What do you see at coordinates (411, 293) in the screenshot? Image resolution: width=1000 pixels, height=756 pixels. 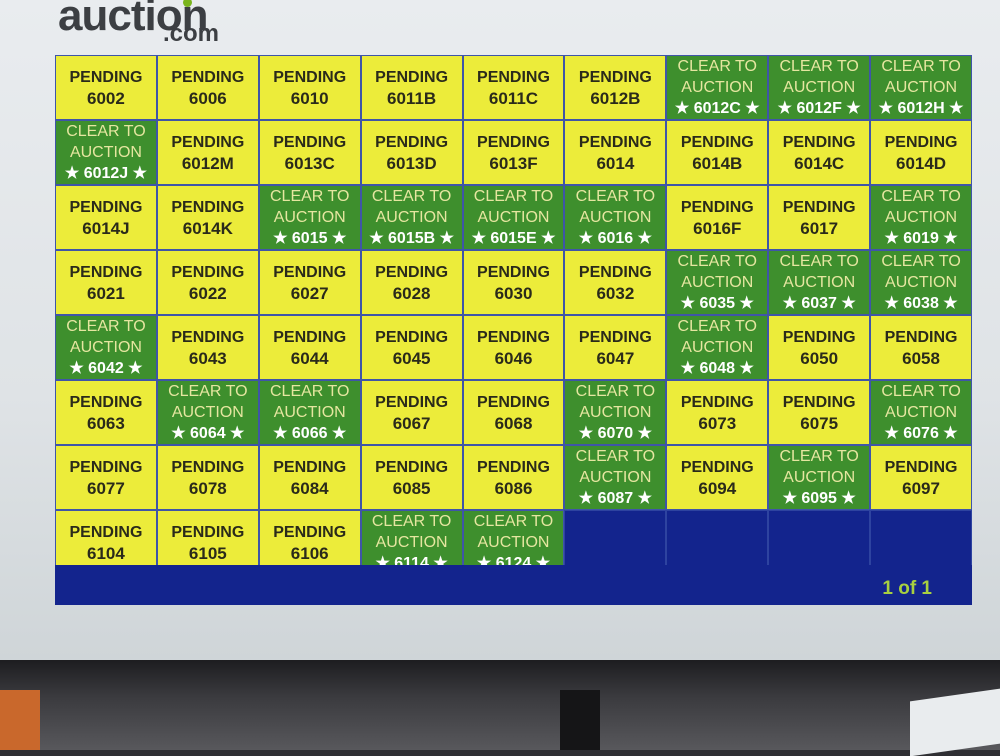 I see `tile-number: 6028` at bounding box center [411, 293].